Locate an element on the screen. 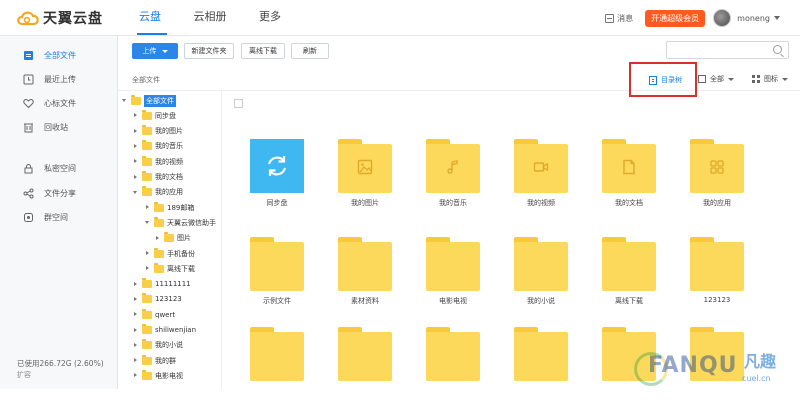 The width and height of the screenshot is (800, 409). sidebar-item-private: 私密空间 is located at coordinates (59, 168).